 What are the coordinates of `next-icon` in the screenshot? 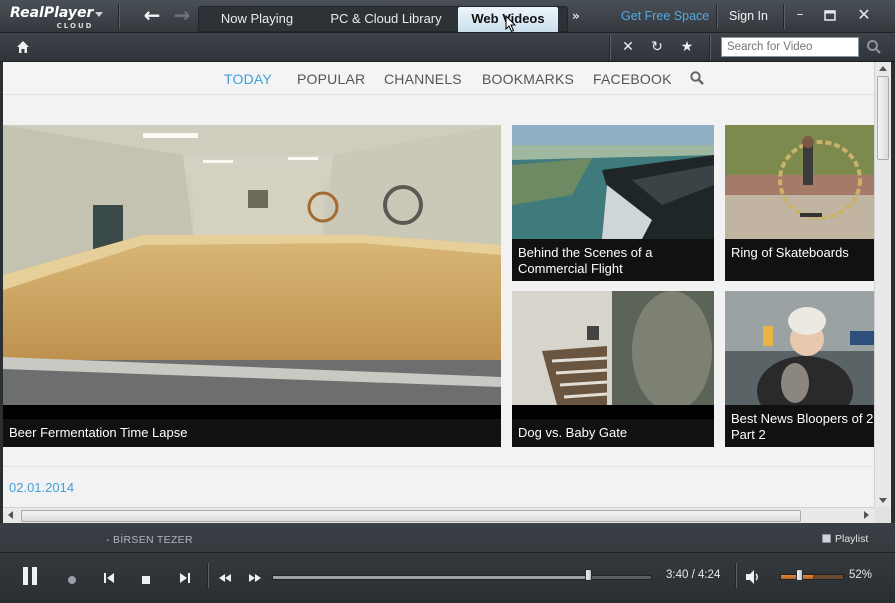 It's located at (185, 578).